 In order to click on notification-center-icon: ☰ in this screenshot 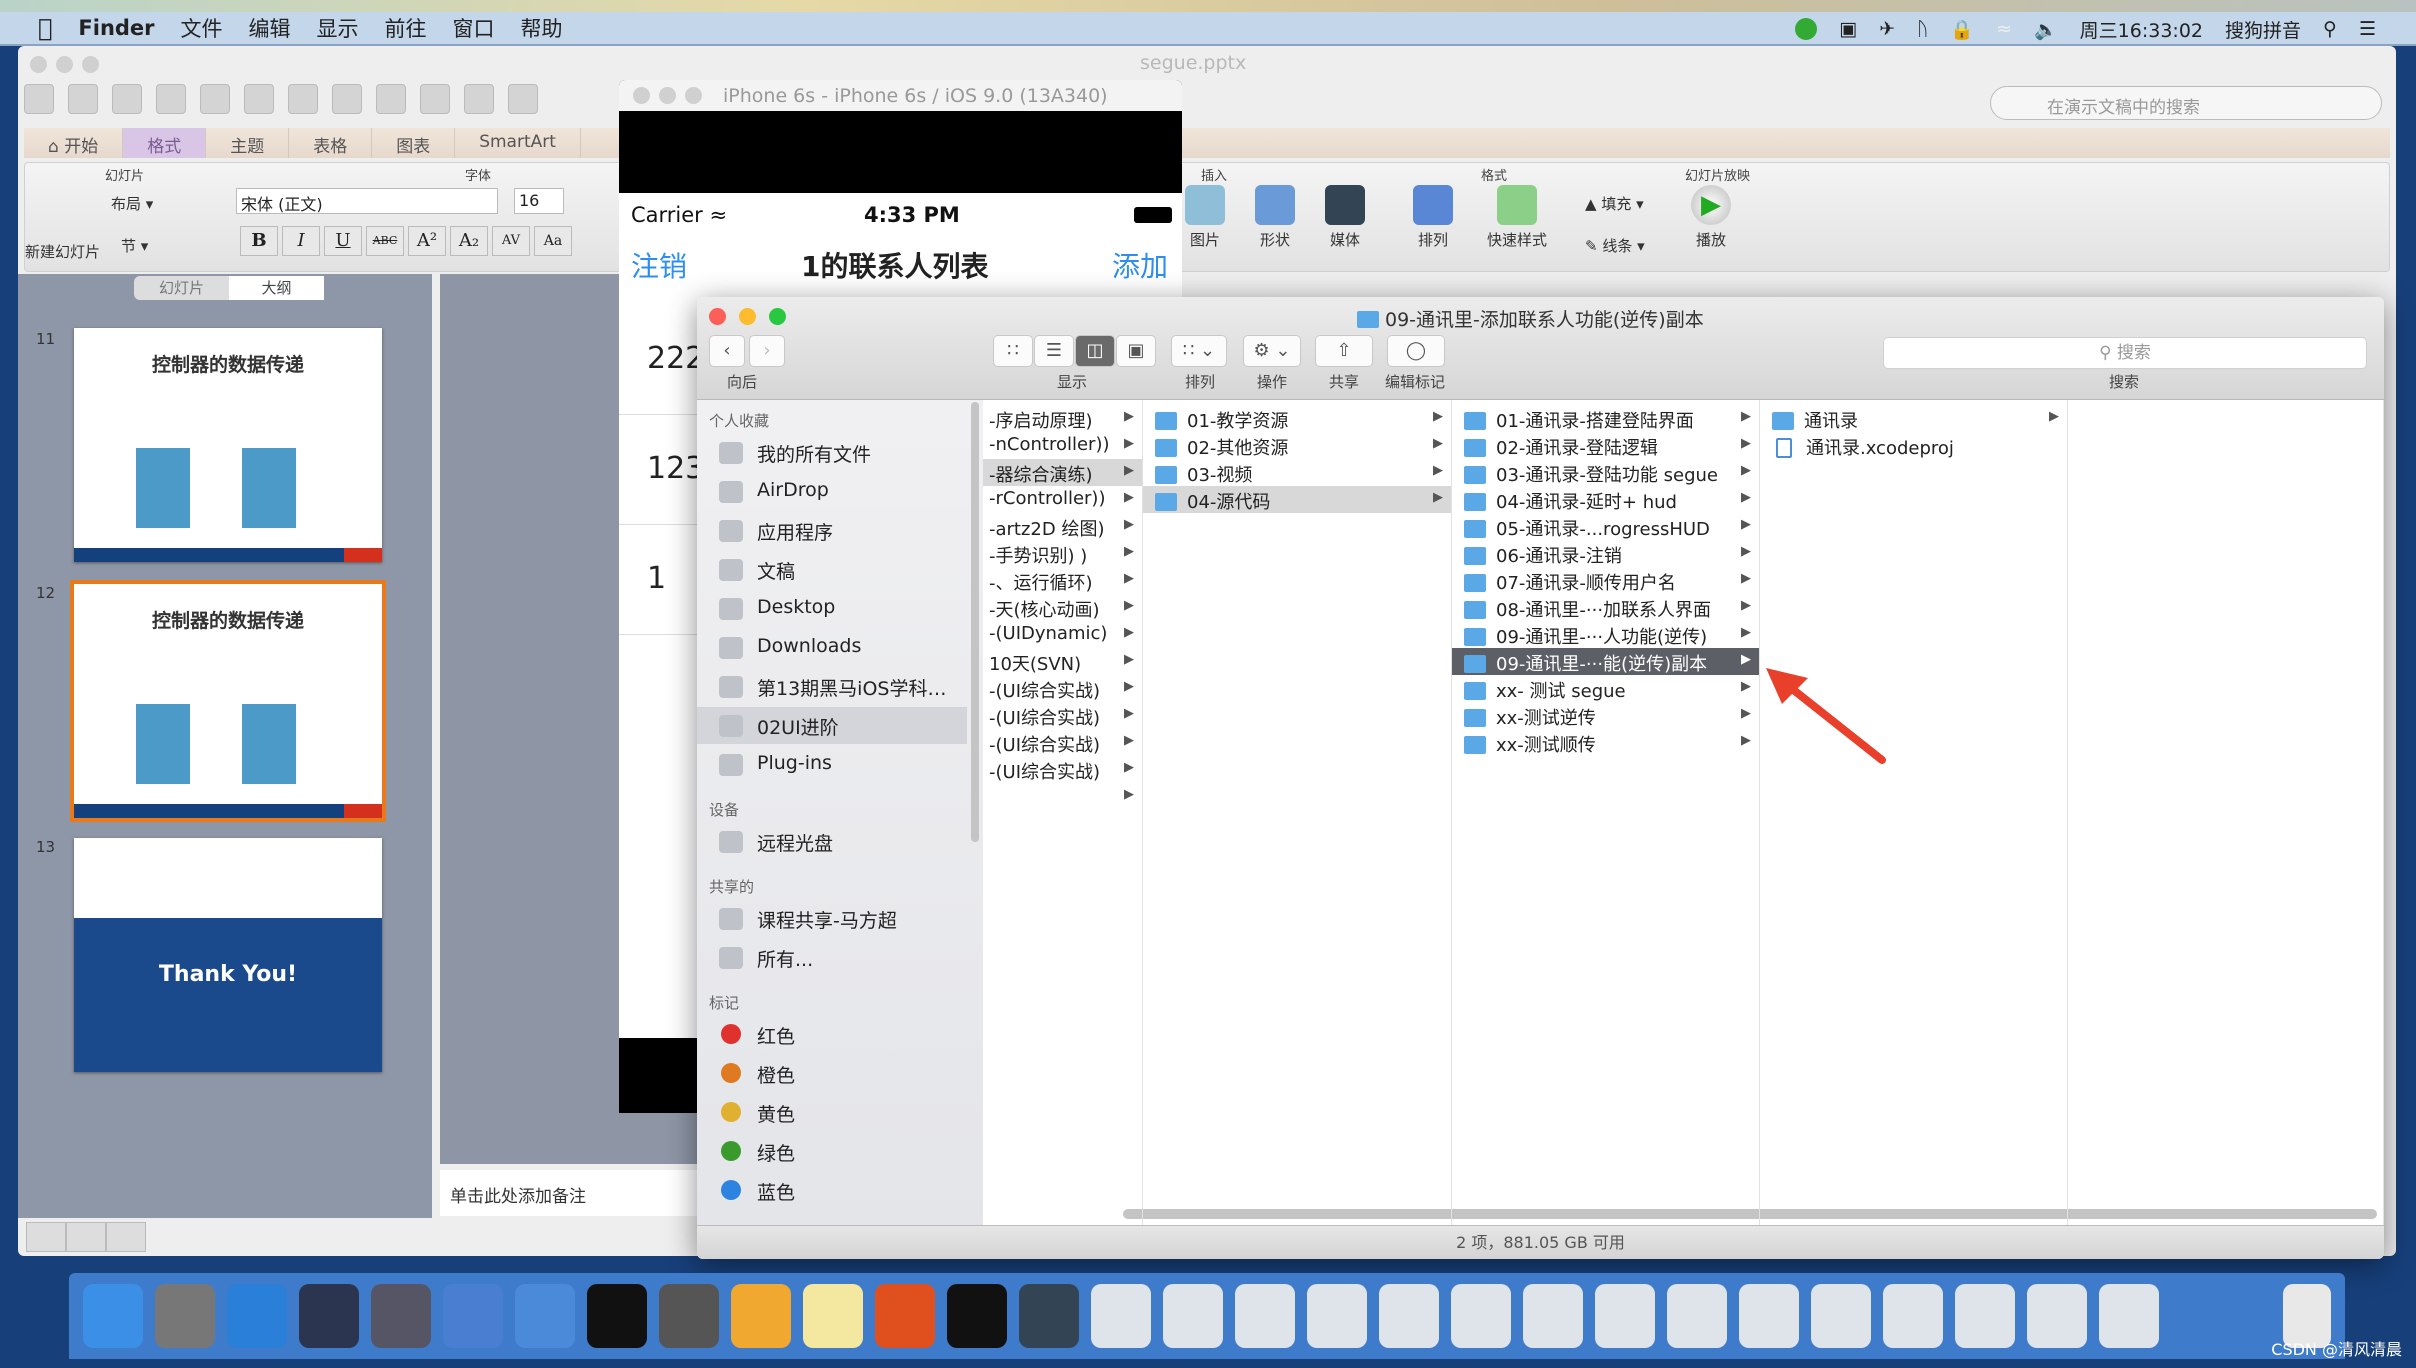, I will do `click(2367, 29)`.